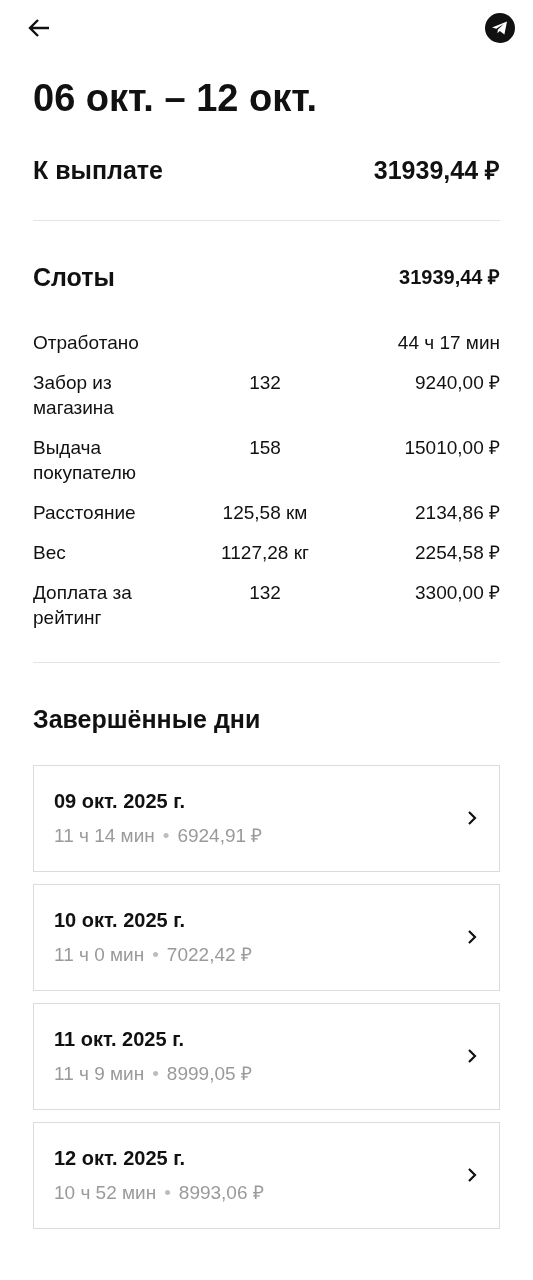 Image resolution: width=533 pixels, height=1280 pixels. What do you see at coordinates (85, 513) in the screenshot?
I see `row-label: Расстояние` at bounding box center [85, 513].